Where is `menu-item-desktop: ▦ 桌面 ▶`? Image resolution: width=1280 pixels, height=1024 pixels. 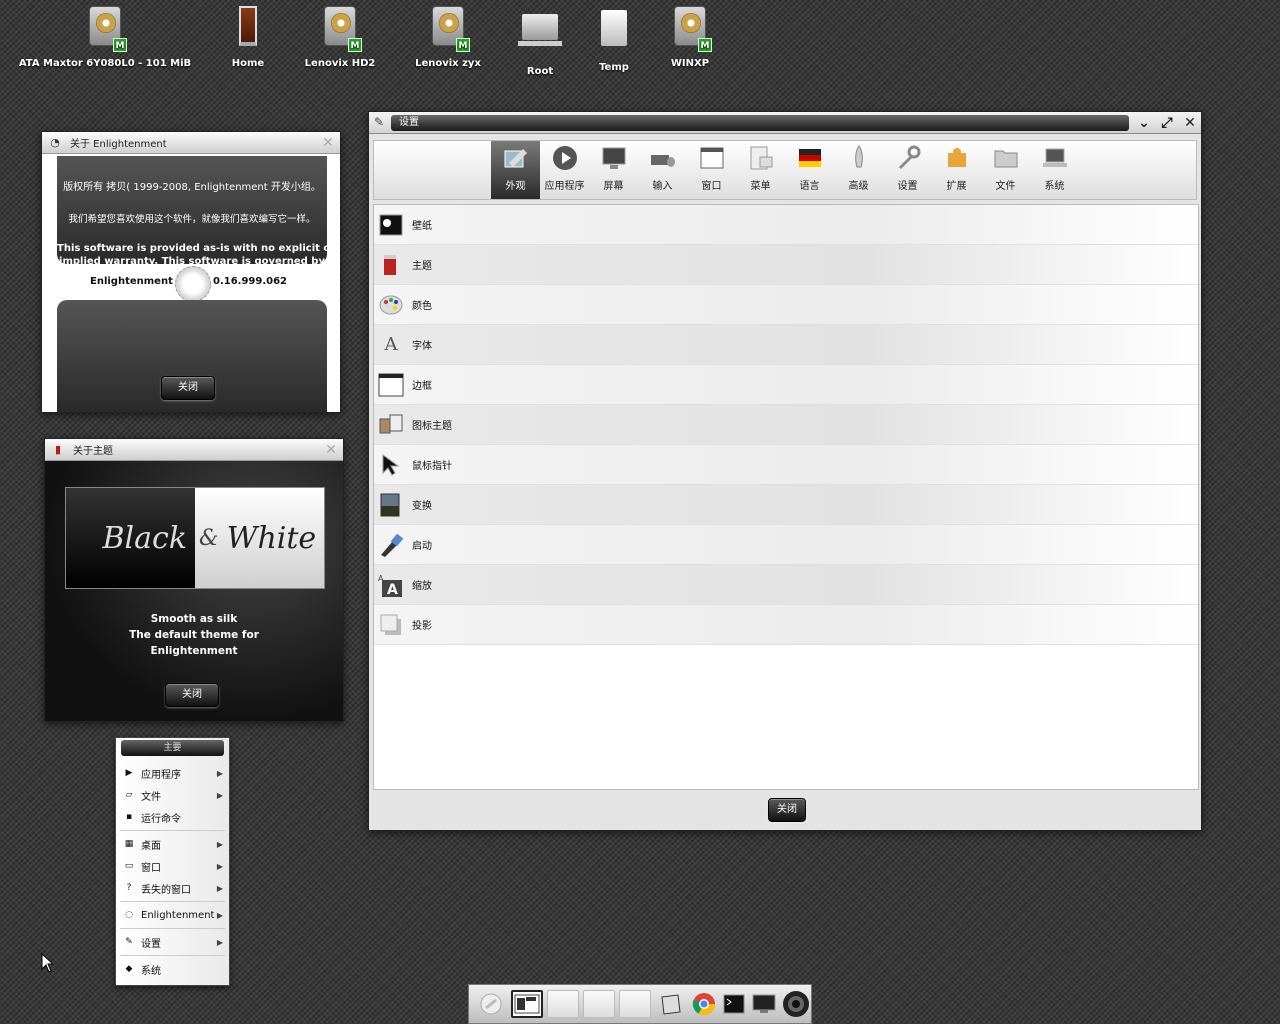
menu-item-desktop: ▦ 桌面 ▶ is located at coordinates (172, 844).